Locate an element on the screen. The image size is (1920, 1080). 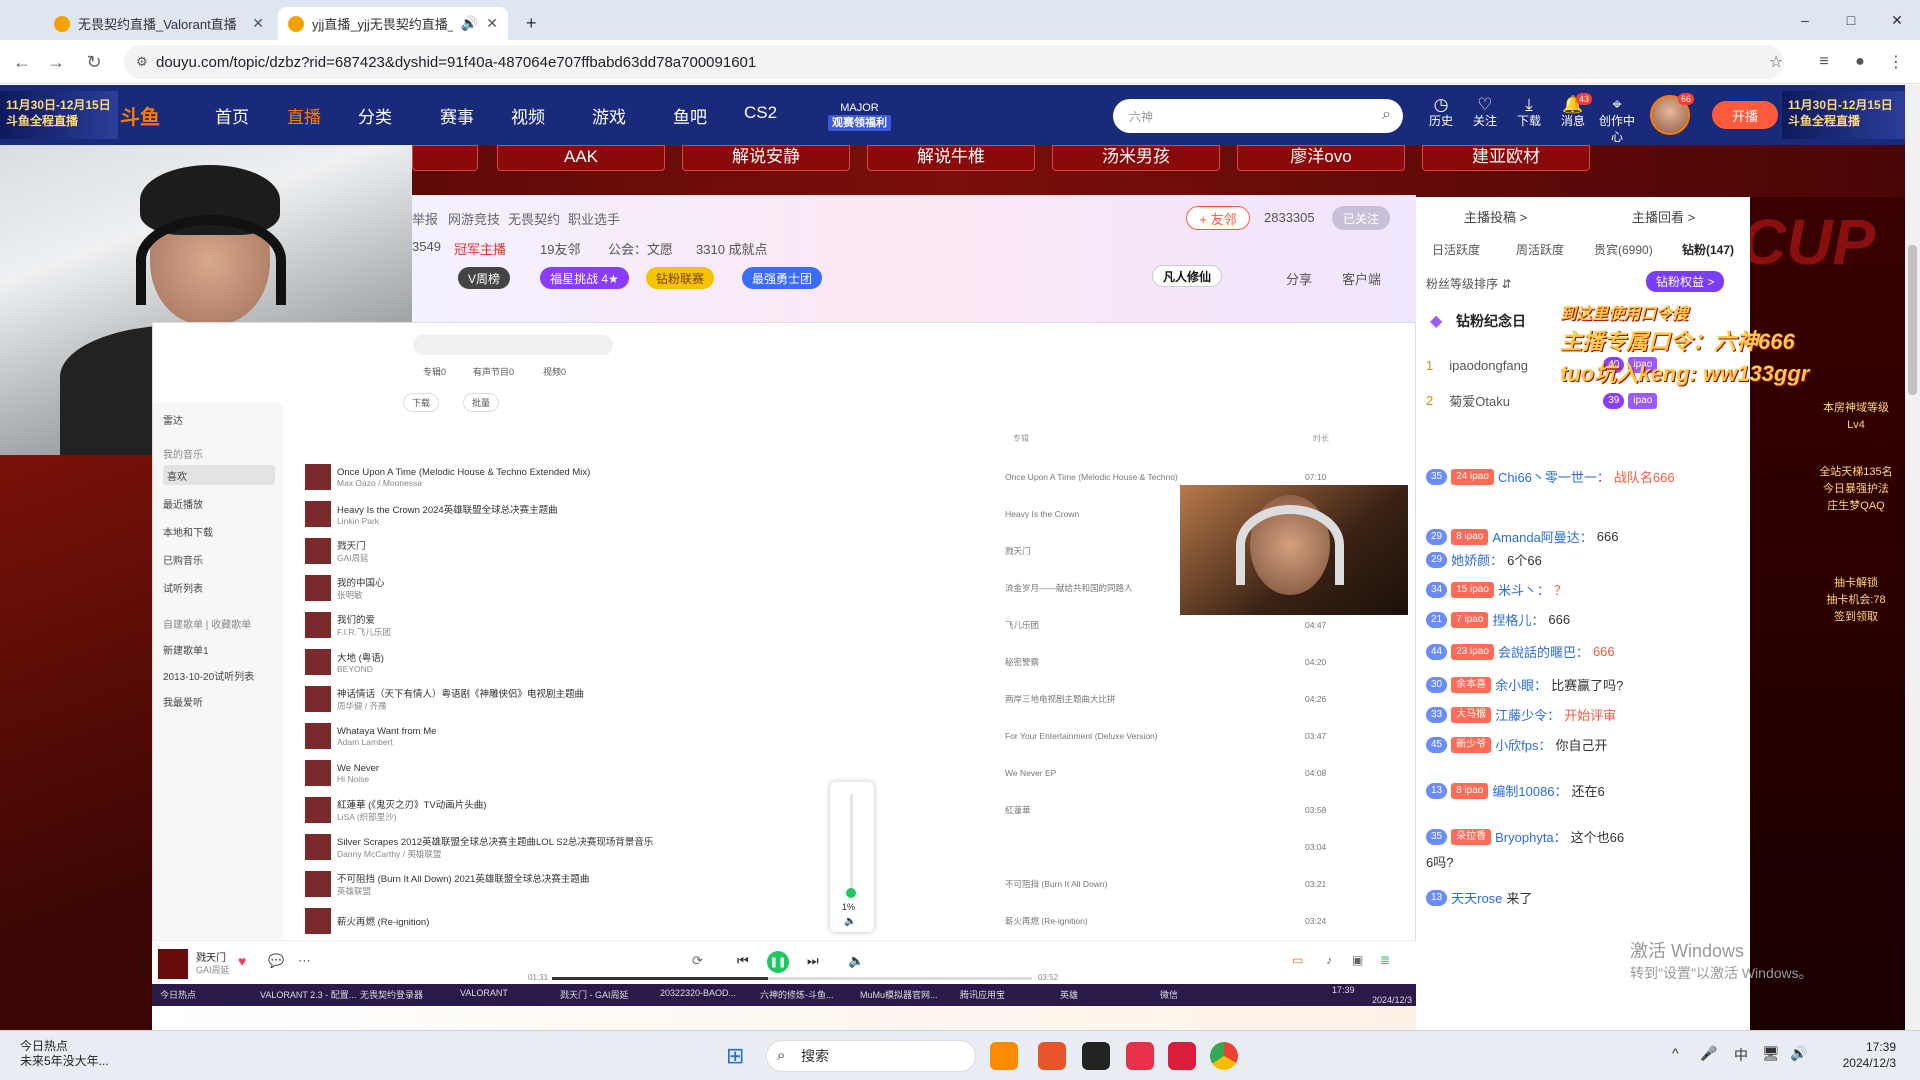
download-button: ⤓ 下载 is located at coordinates (1529, 112).